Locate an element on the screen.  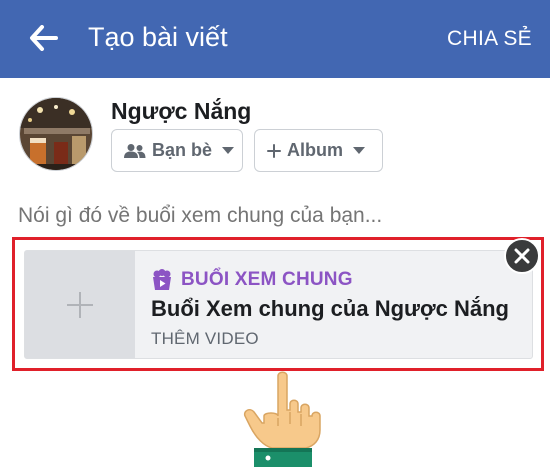
post-composer-input is located at coordinates (278, 216).